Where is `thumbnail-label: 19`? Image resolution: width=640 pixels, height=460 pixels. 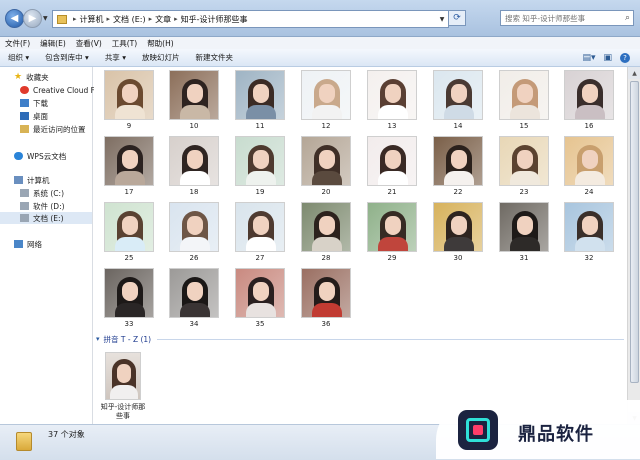 thumbnail-label: 19 is located at coordinates (260, 192).